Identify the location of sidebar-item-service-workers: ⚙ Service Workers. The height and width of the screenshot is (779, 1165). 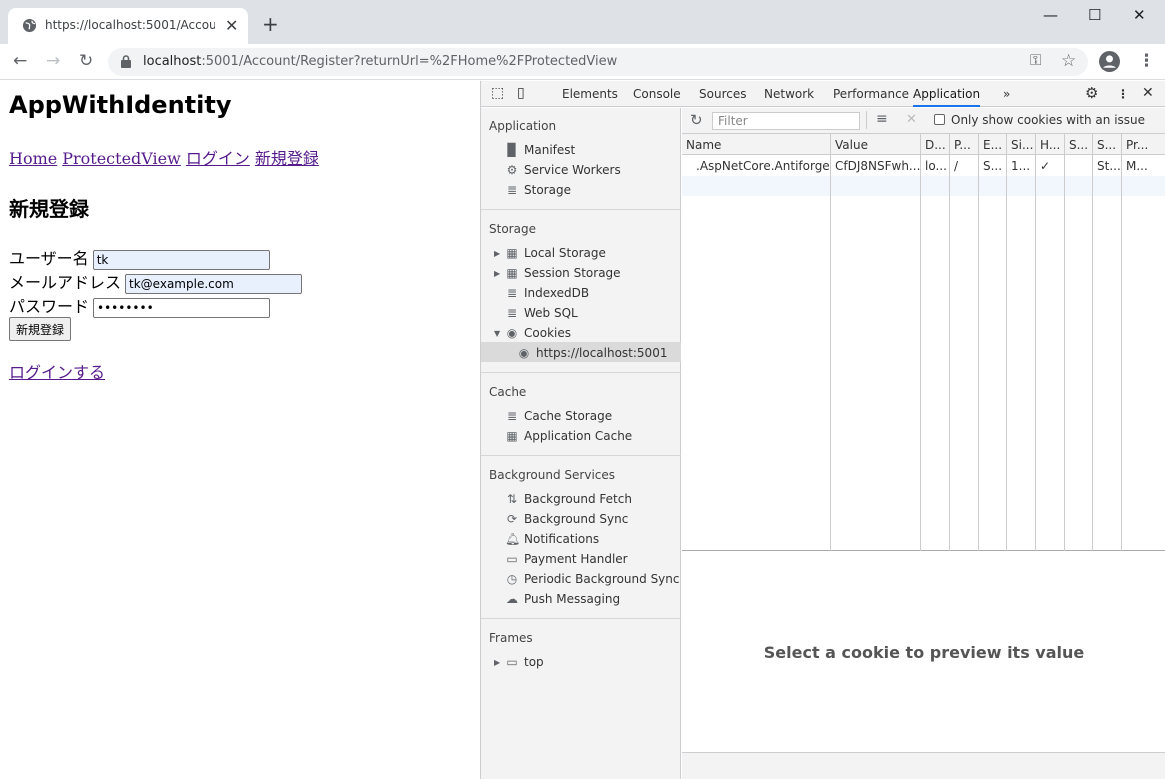
(563, 170).